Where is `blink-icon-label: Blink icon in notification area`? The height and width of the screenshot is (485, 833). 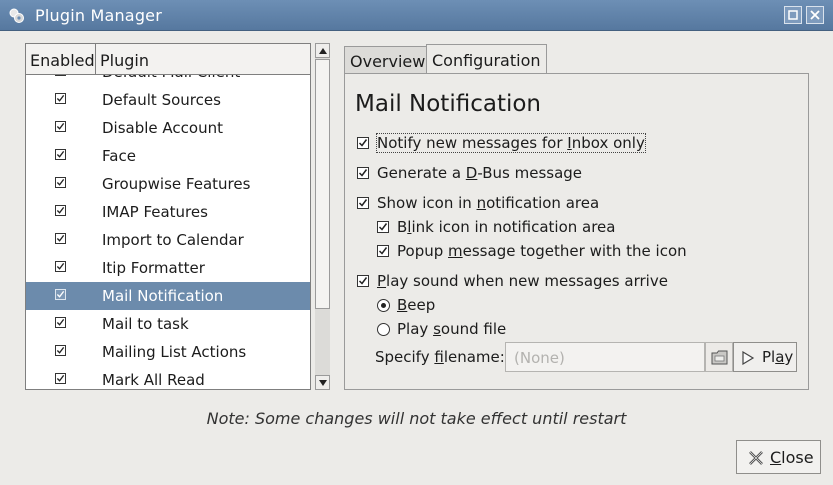
blink-icon-label: Blink icon in notification area is located at coordinates (506, 227).